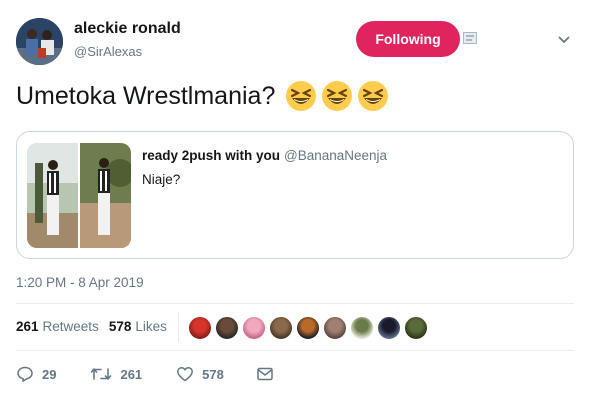  I want to click on retweets-label: Retweets, so click(71, 326).